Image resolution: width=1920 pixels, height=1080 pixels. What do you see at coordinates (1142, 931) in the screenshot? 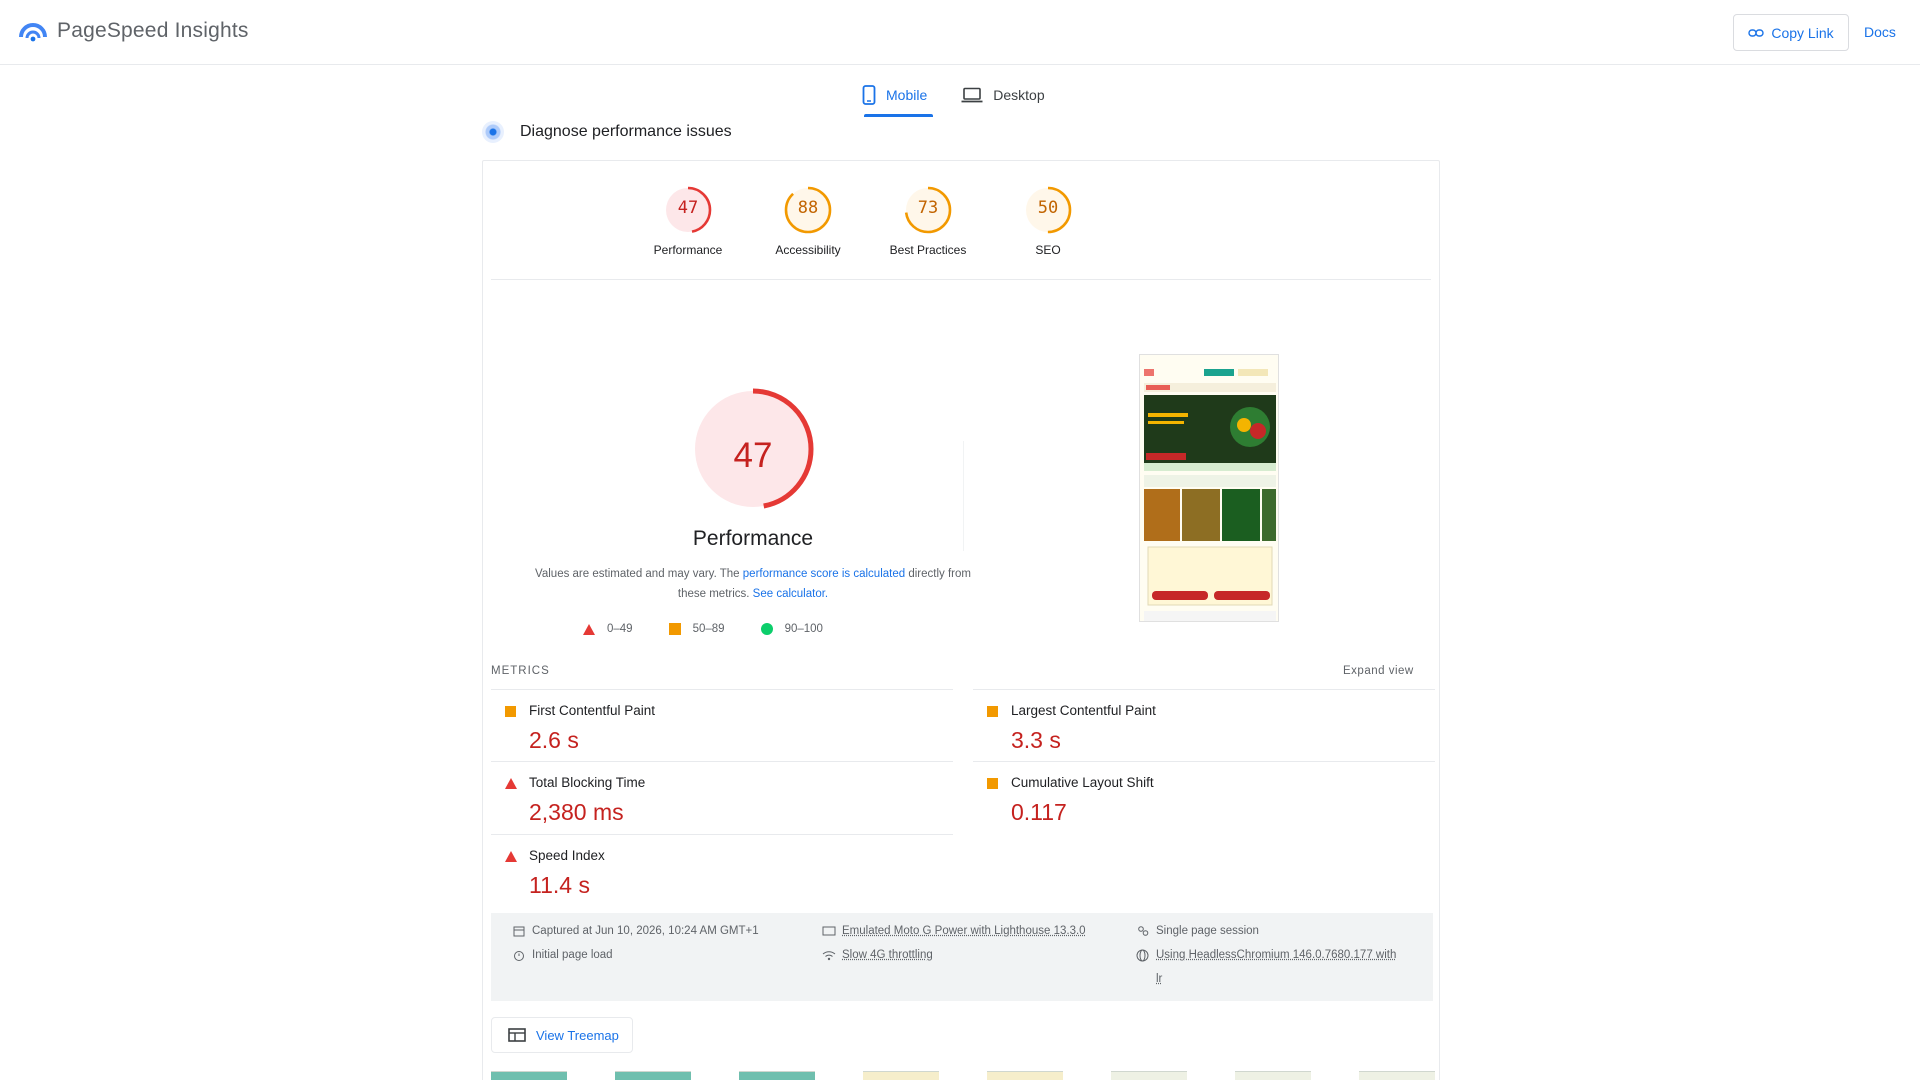
I see `people-icon` at bounding box center [1142, 931].